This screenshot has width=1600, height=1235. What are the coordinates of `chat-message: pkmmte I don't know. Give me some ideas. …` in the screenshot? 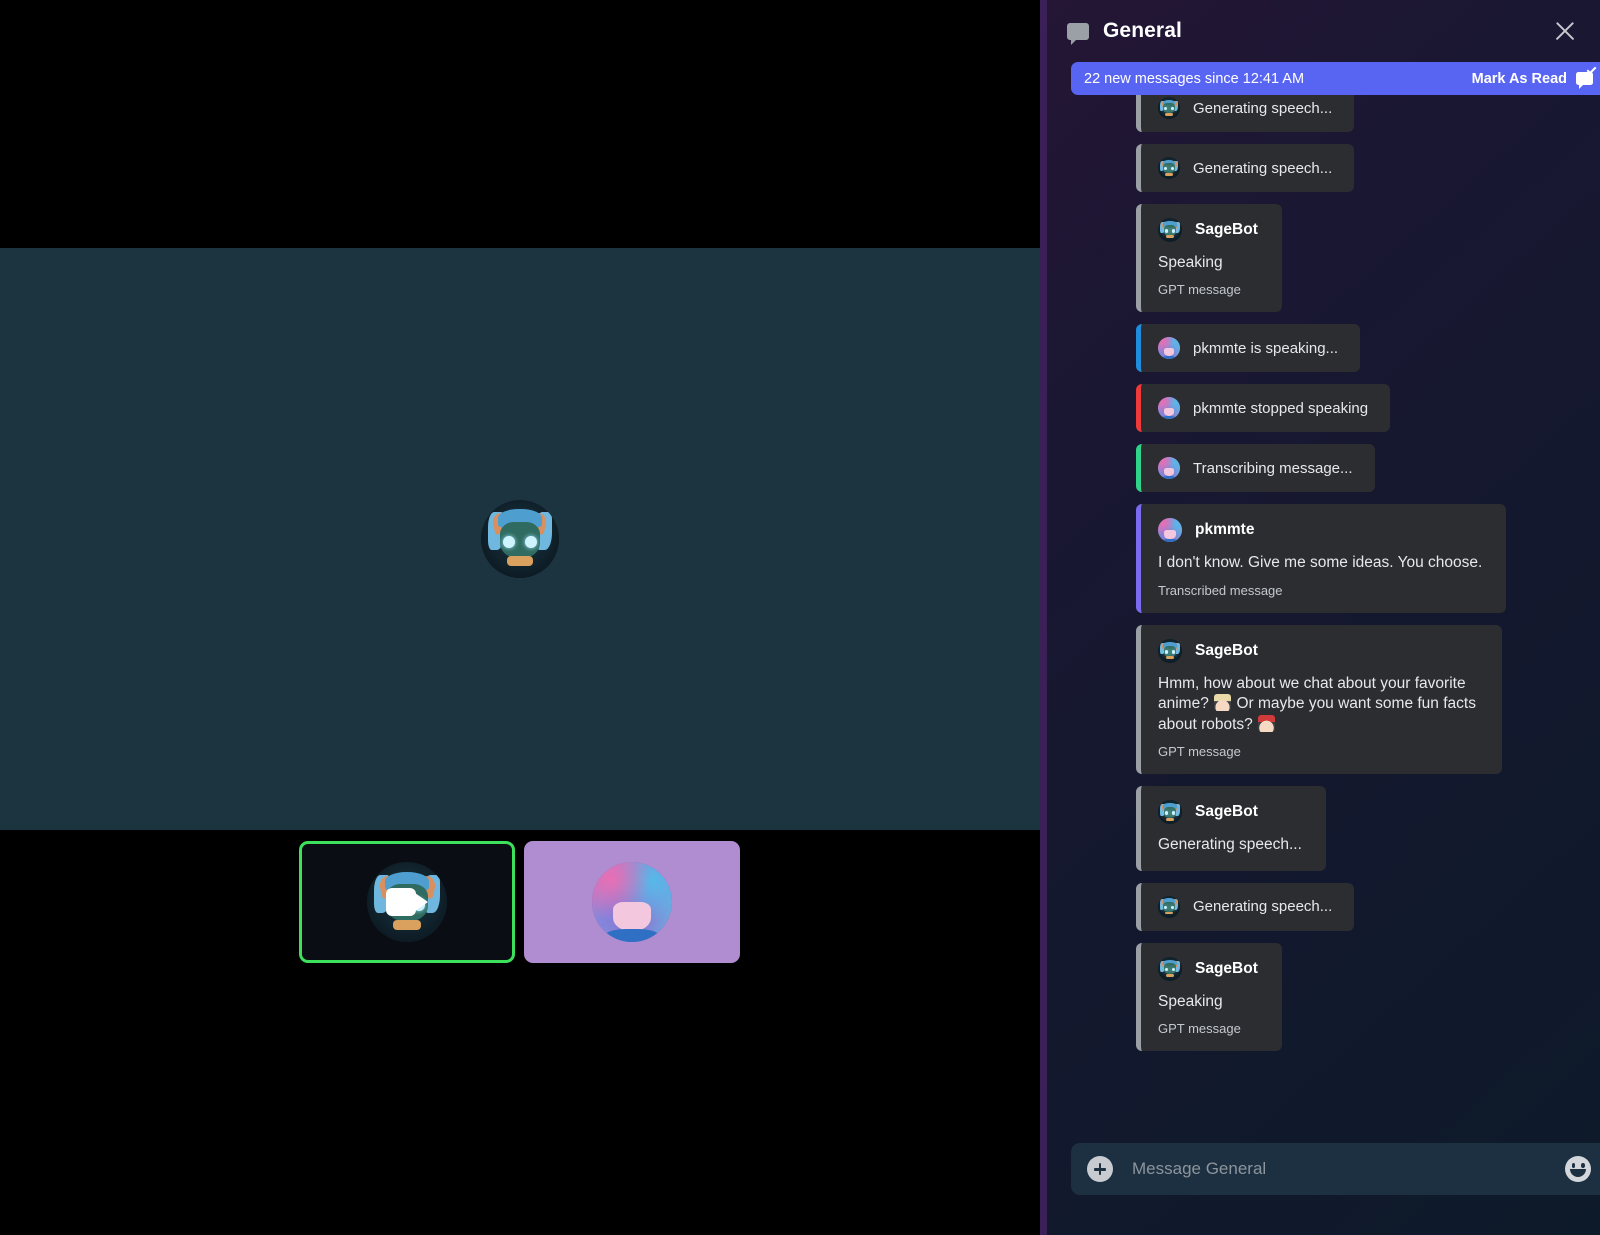 It's located at (1321, 558).